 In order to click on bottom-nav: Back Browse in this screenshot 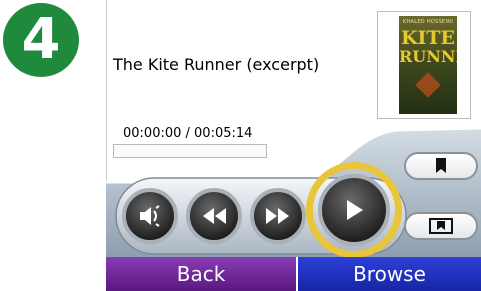, I will do `click(293, 274)`.